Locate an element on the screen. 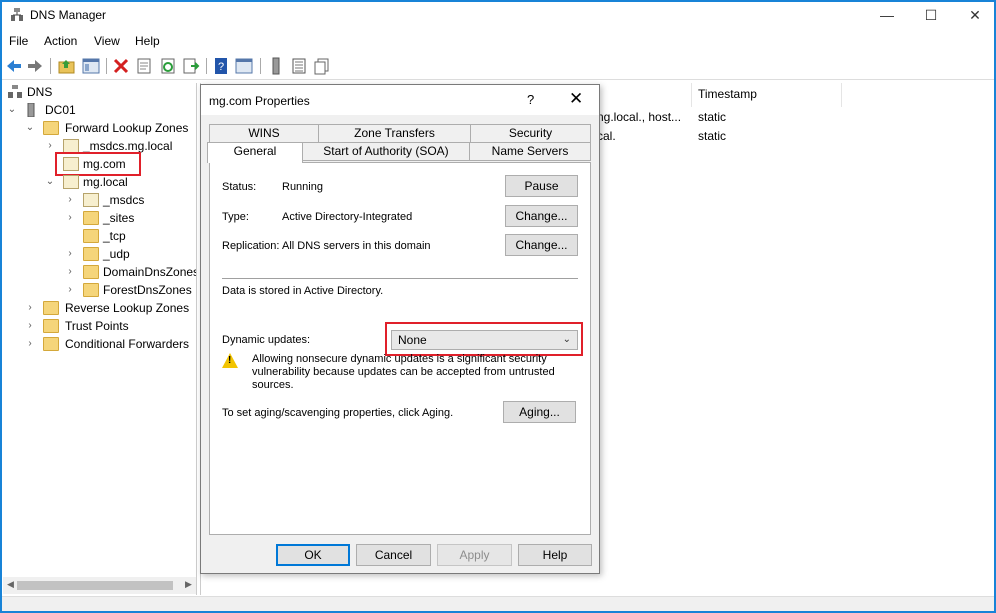  tab-start-of-authority: Start of Authority (SOA) is located at coordinates (386, 151).